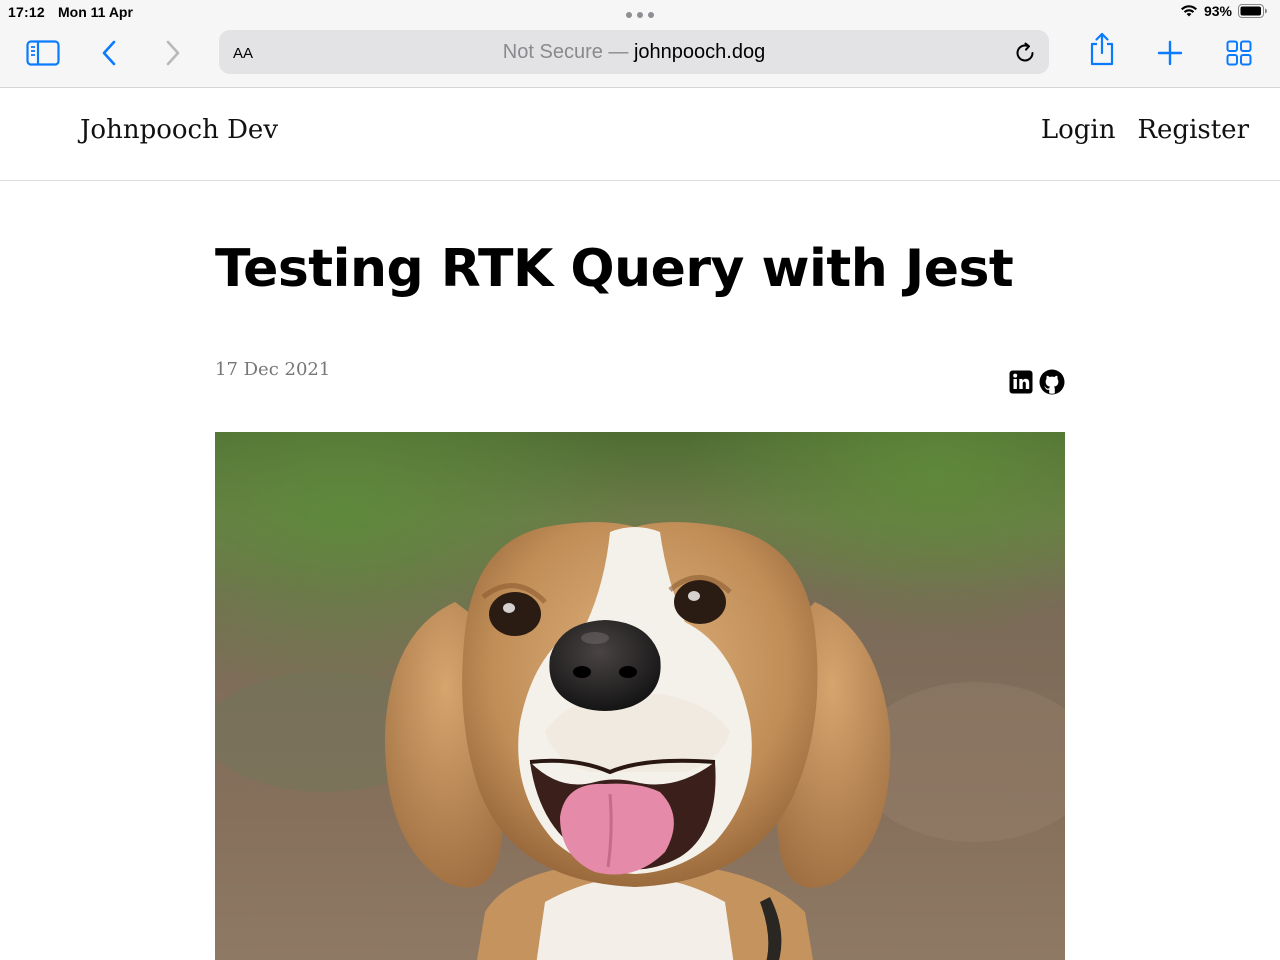  What do you see at coordinates (273, 369) in the screenshot?
I see `article-date: 17 Dec 2021` at bounding box center [273, 369].